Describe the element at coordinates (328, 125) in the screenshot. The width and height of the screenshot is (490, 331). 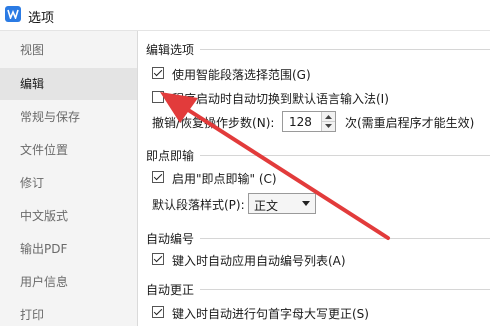
I see `spinner-down-icon` at that location.